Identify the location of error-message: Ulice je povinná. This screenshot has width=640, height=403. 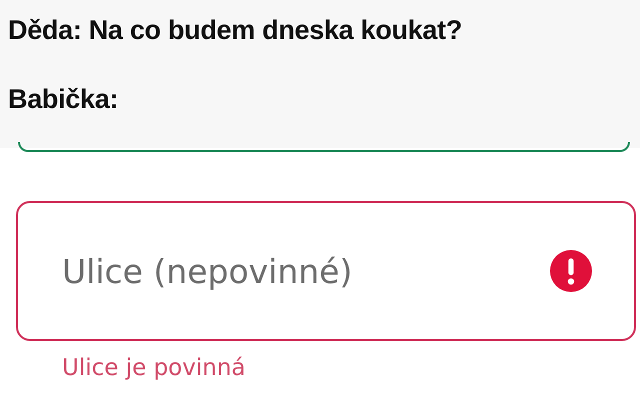
(153, 367).